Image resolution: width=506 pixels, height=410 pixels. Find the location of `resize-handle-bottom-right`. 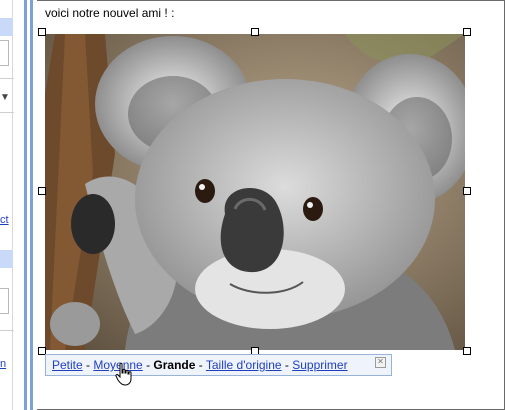

resize-handle-bottom-right is located at coordinates (467, 351).